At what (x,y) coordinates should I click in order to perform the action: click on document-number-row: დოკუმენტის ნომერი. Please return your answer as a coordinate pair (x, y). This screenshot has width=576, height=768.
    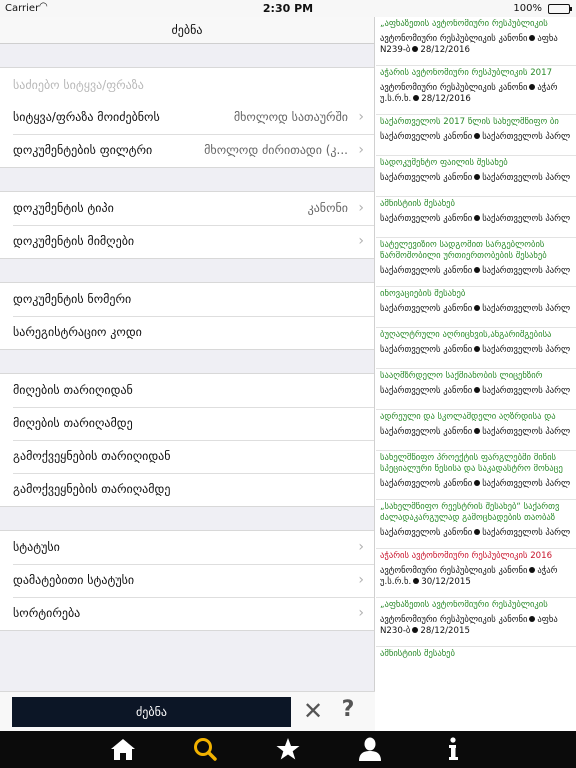
    Looking at the image, I should click on (187, 299).